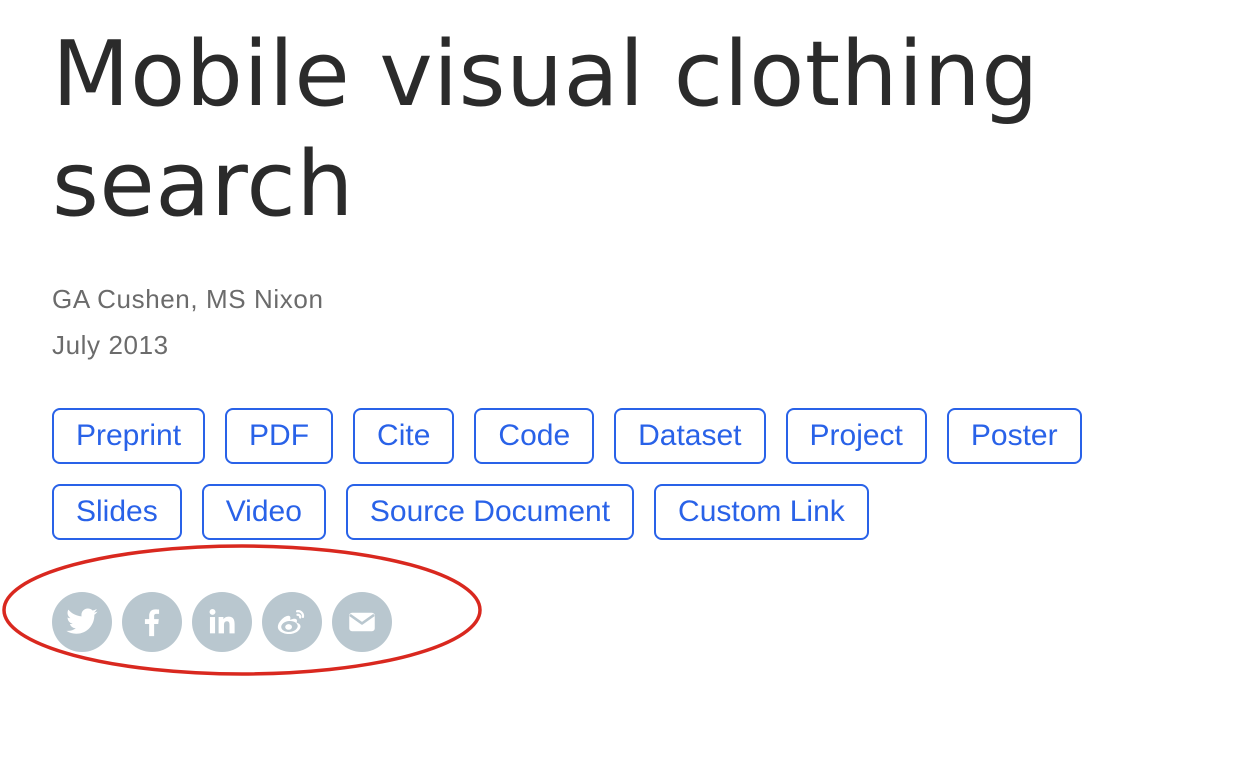 This screenshot has width=1244, height=764. Describe the element at coordinates (627, 322) in the screenshot. I see `publication-meta: GA Cushen, MS Nixon July 2013` at that location.